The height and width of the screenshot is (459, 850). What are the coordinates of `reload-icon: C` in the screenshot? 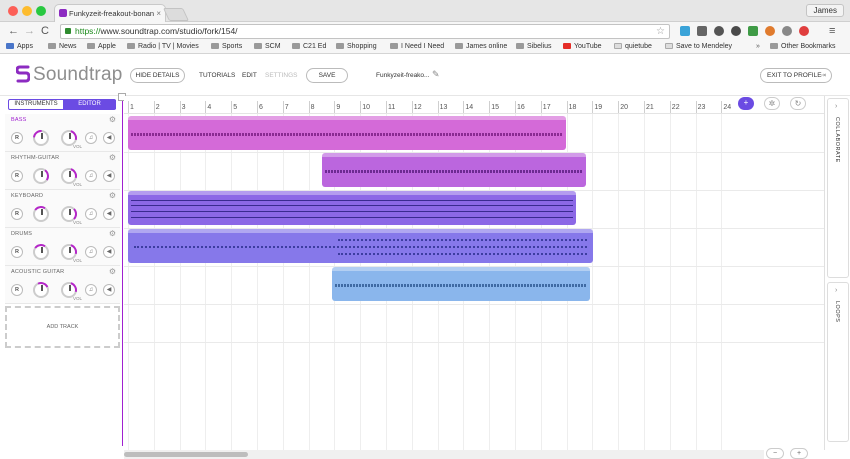 It's located at (45, 31).